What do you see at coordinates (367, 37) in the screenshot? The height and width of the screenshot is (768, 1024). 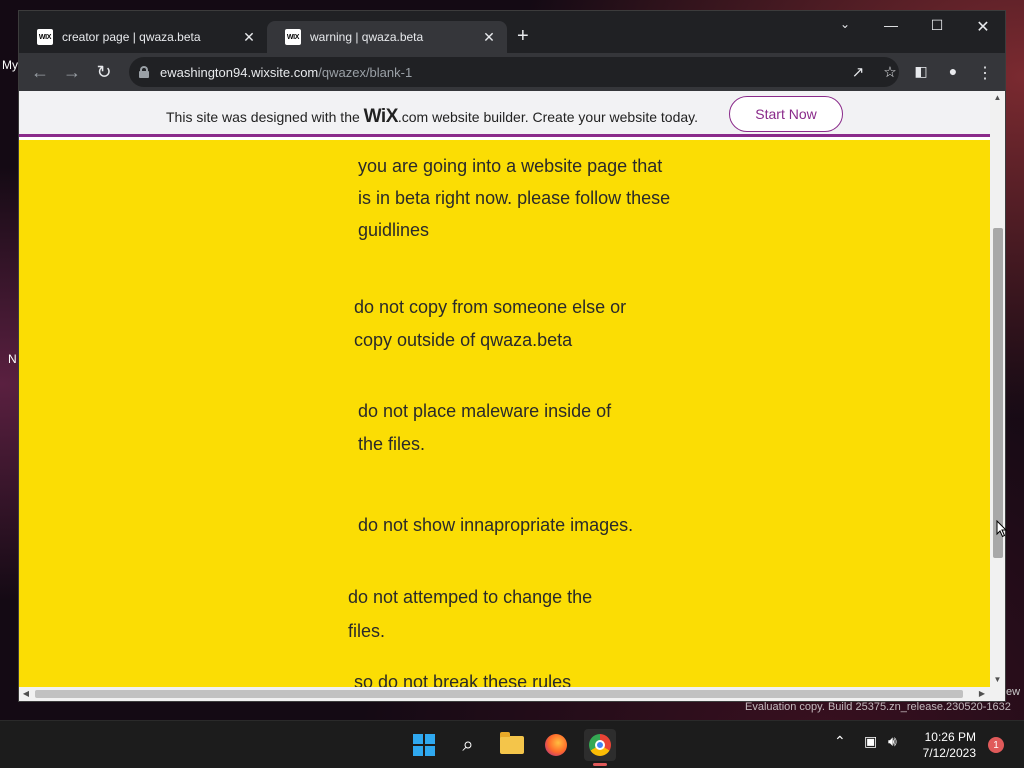 I see `tab-title: warning | qwaza.beta` at bounding box center [367, 37].